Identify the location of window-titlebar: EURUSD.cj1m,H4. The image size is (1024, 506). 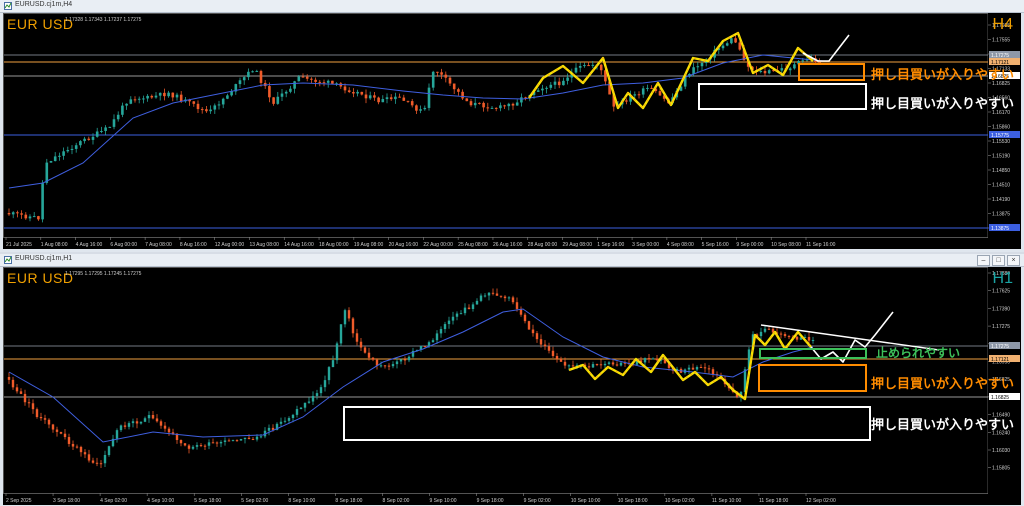
(512, 6).